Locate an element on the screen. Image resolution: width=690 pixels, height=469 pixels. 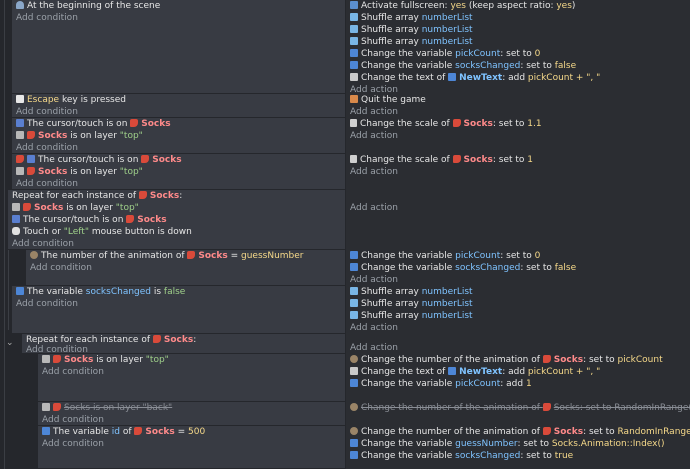
scale-icon is located at coordinates (353, 159).